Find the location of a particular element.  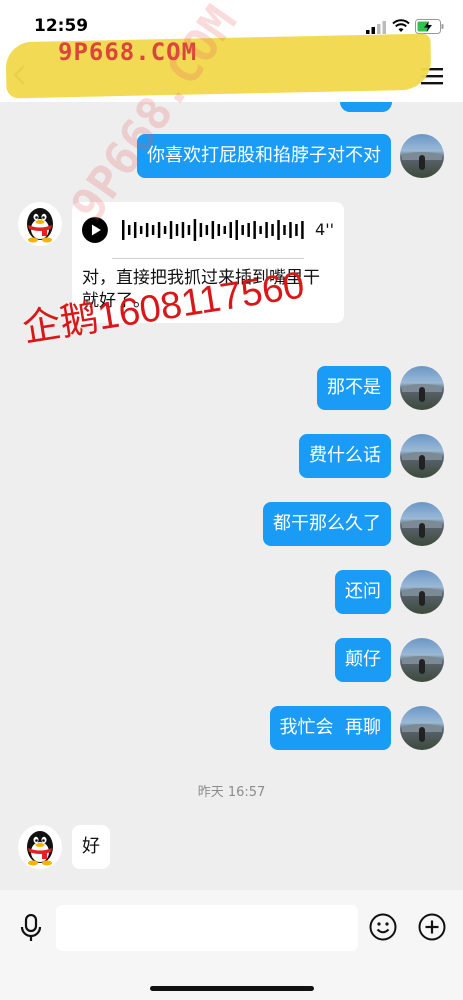

chat-timestamp: 昨天 16:57 is located at coordinates (231, 792).